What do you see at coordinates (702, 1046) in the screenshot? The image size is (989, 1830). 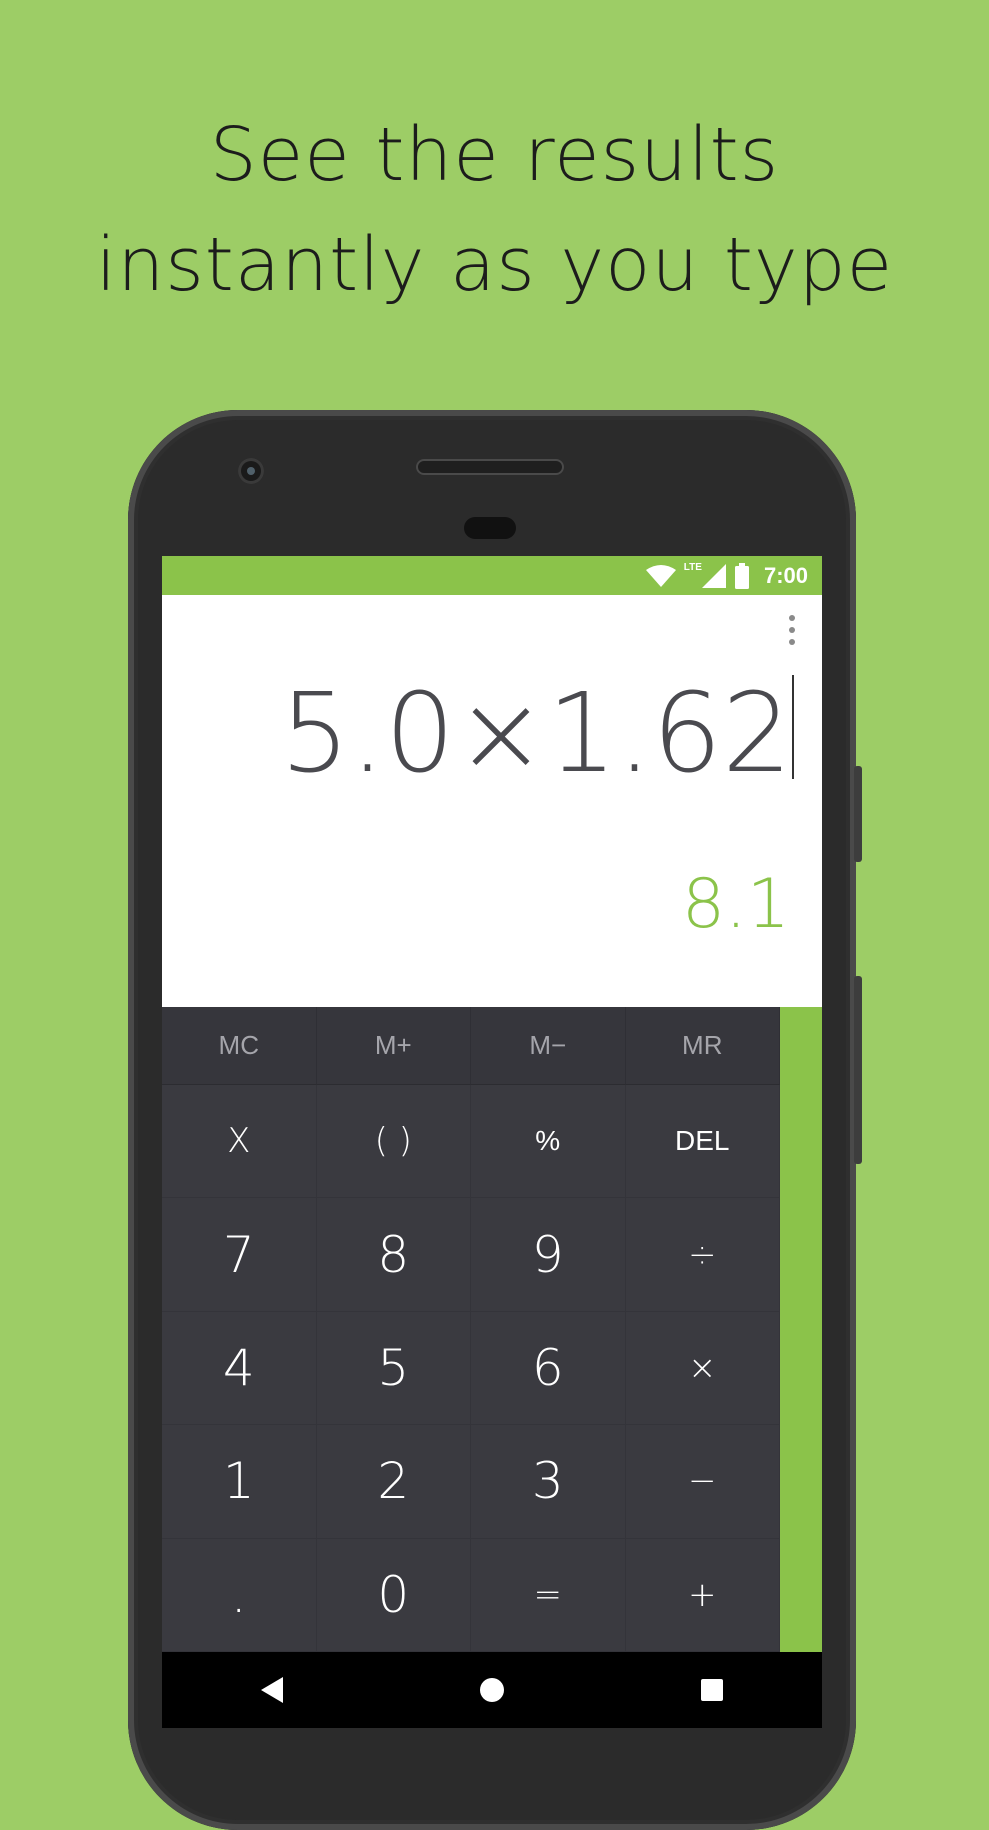 I see `memory-recall-button: MR` at bounding box center [702, 1046].